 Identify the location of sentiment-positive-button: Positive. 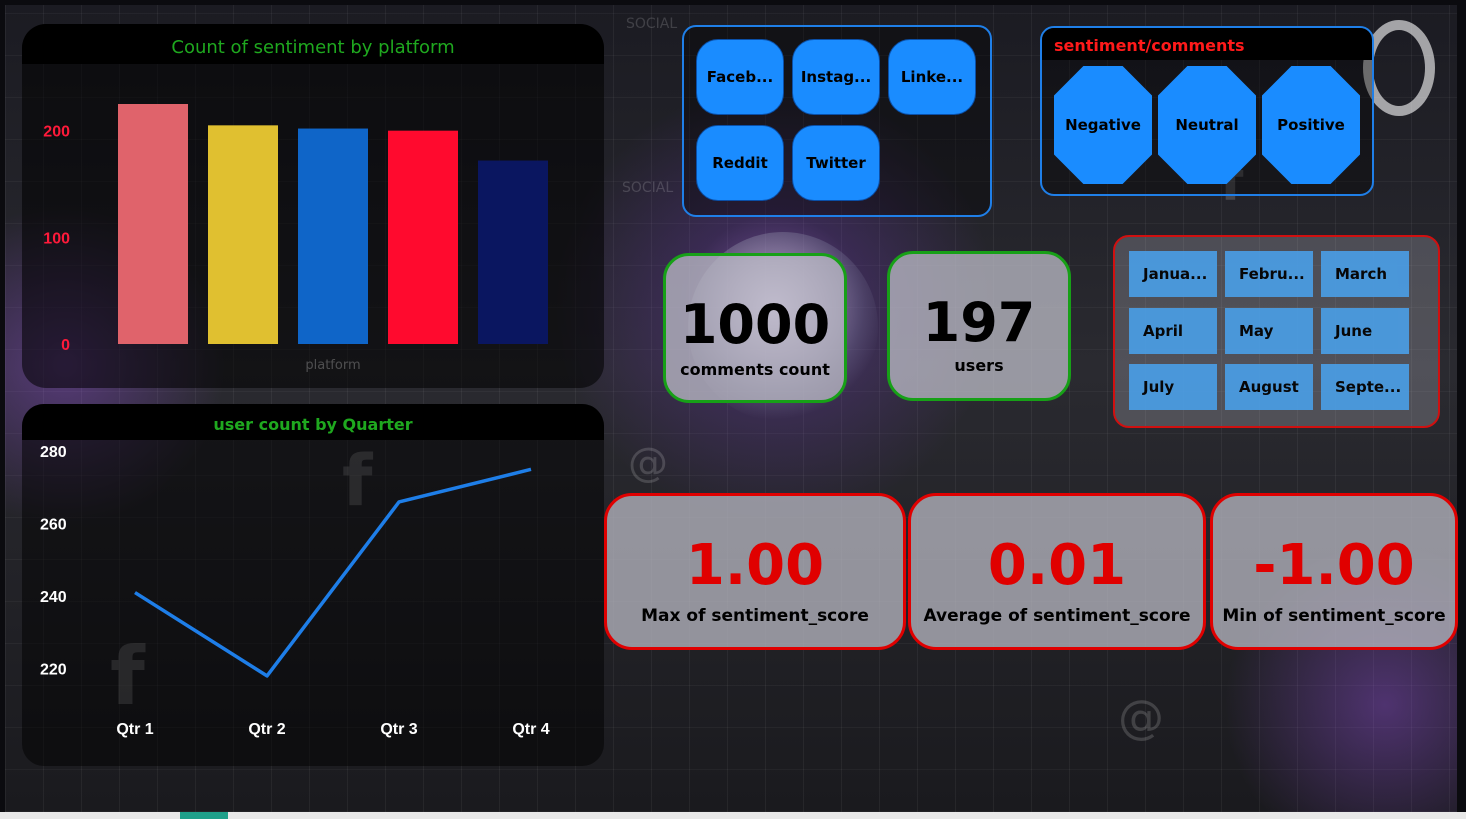
(1311, 125).